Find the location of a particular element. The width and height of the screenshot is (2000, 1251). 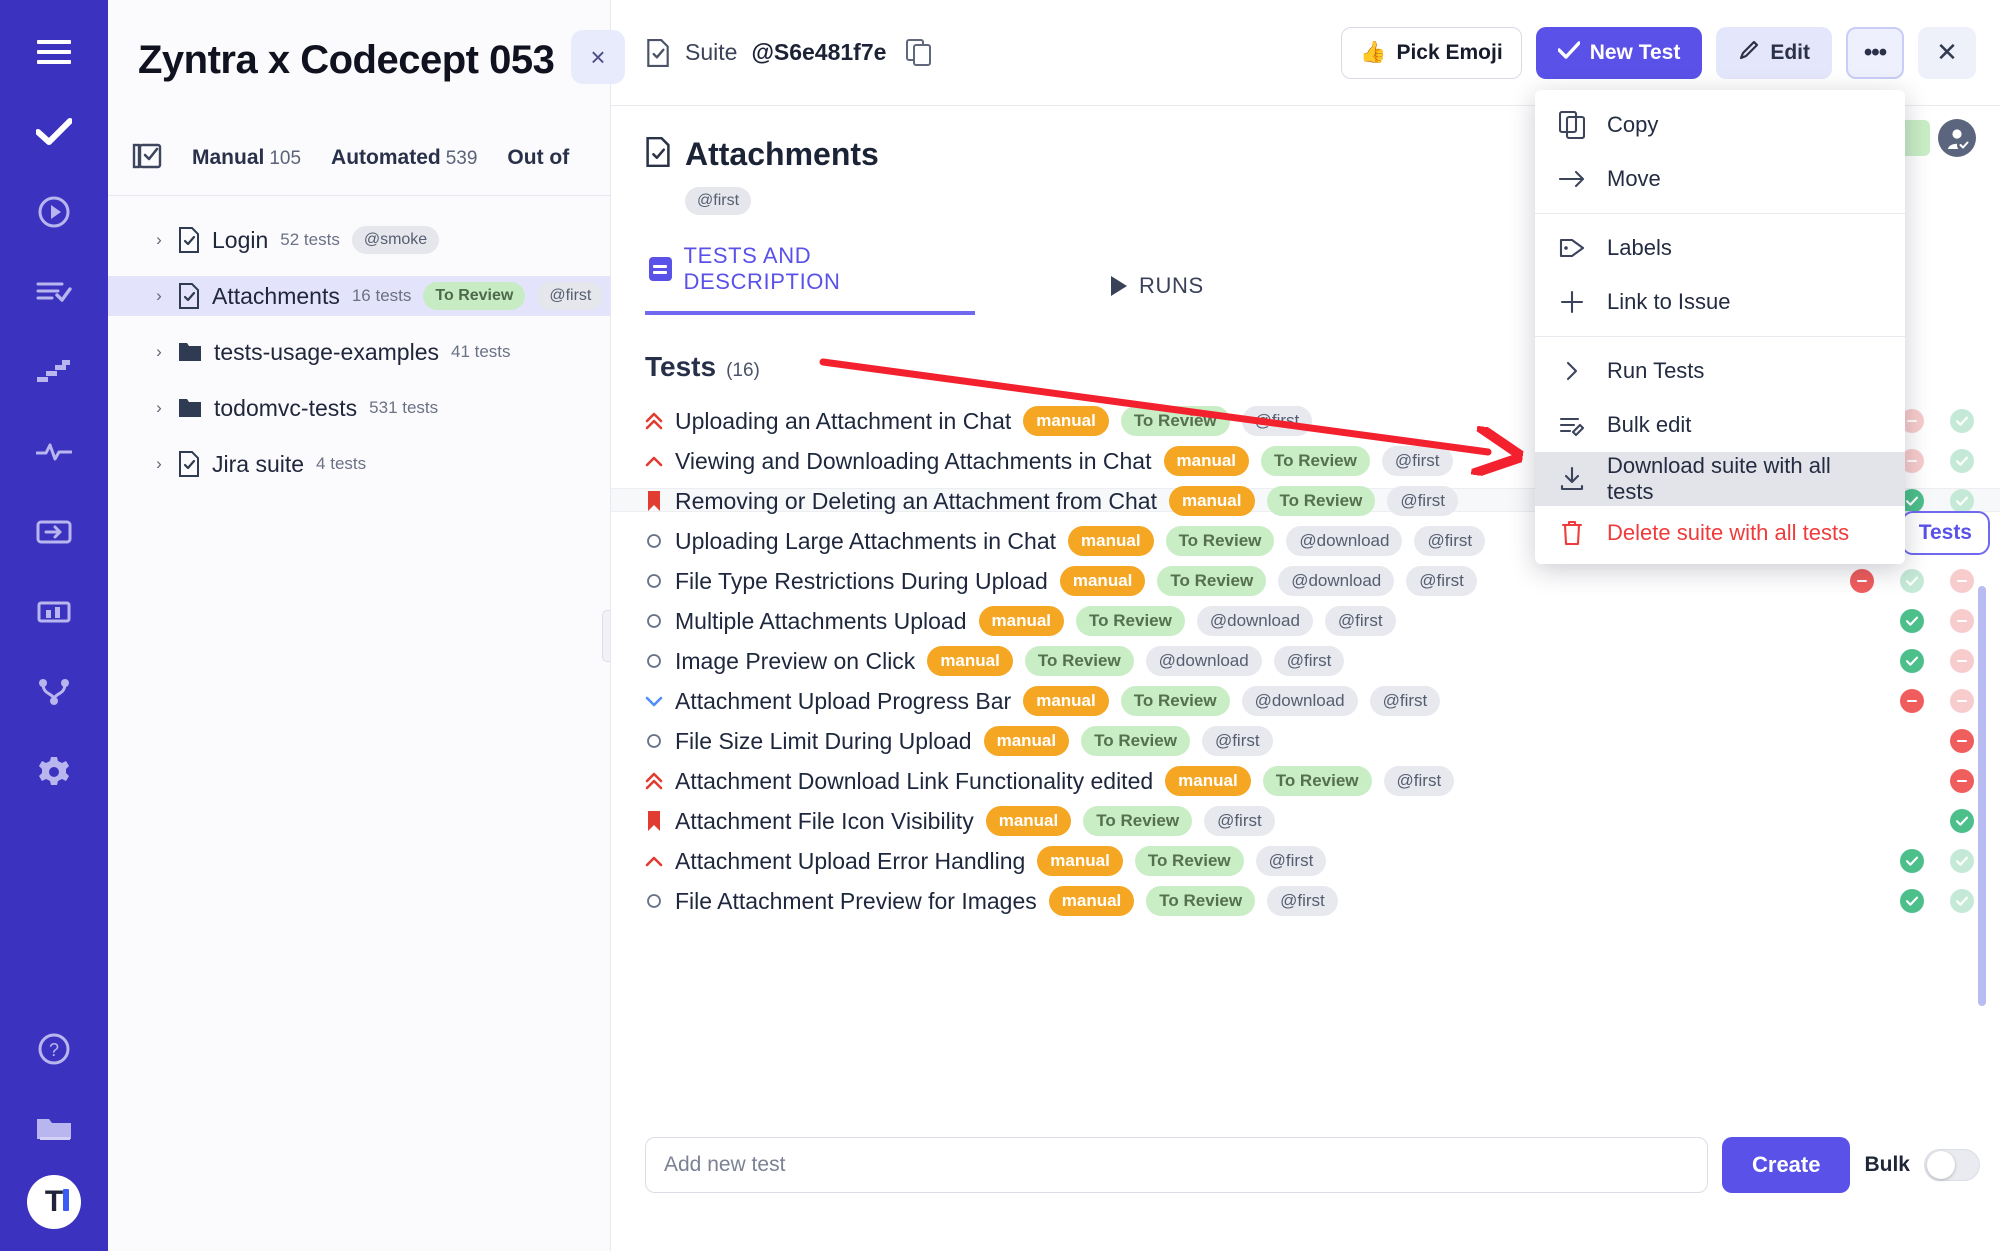

hamburger-menu-icon is located at coordinates (54, 52).